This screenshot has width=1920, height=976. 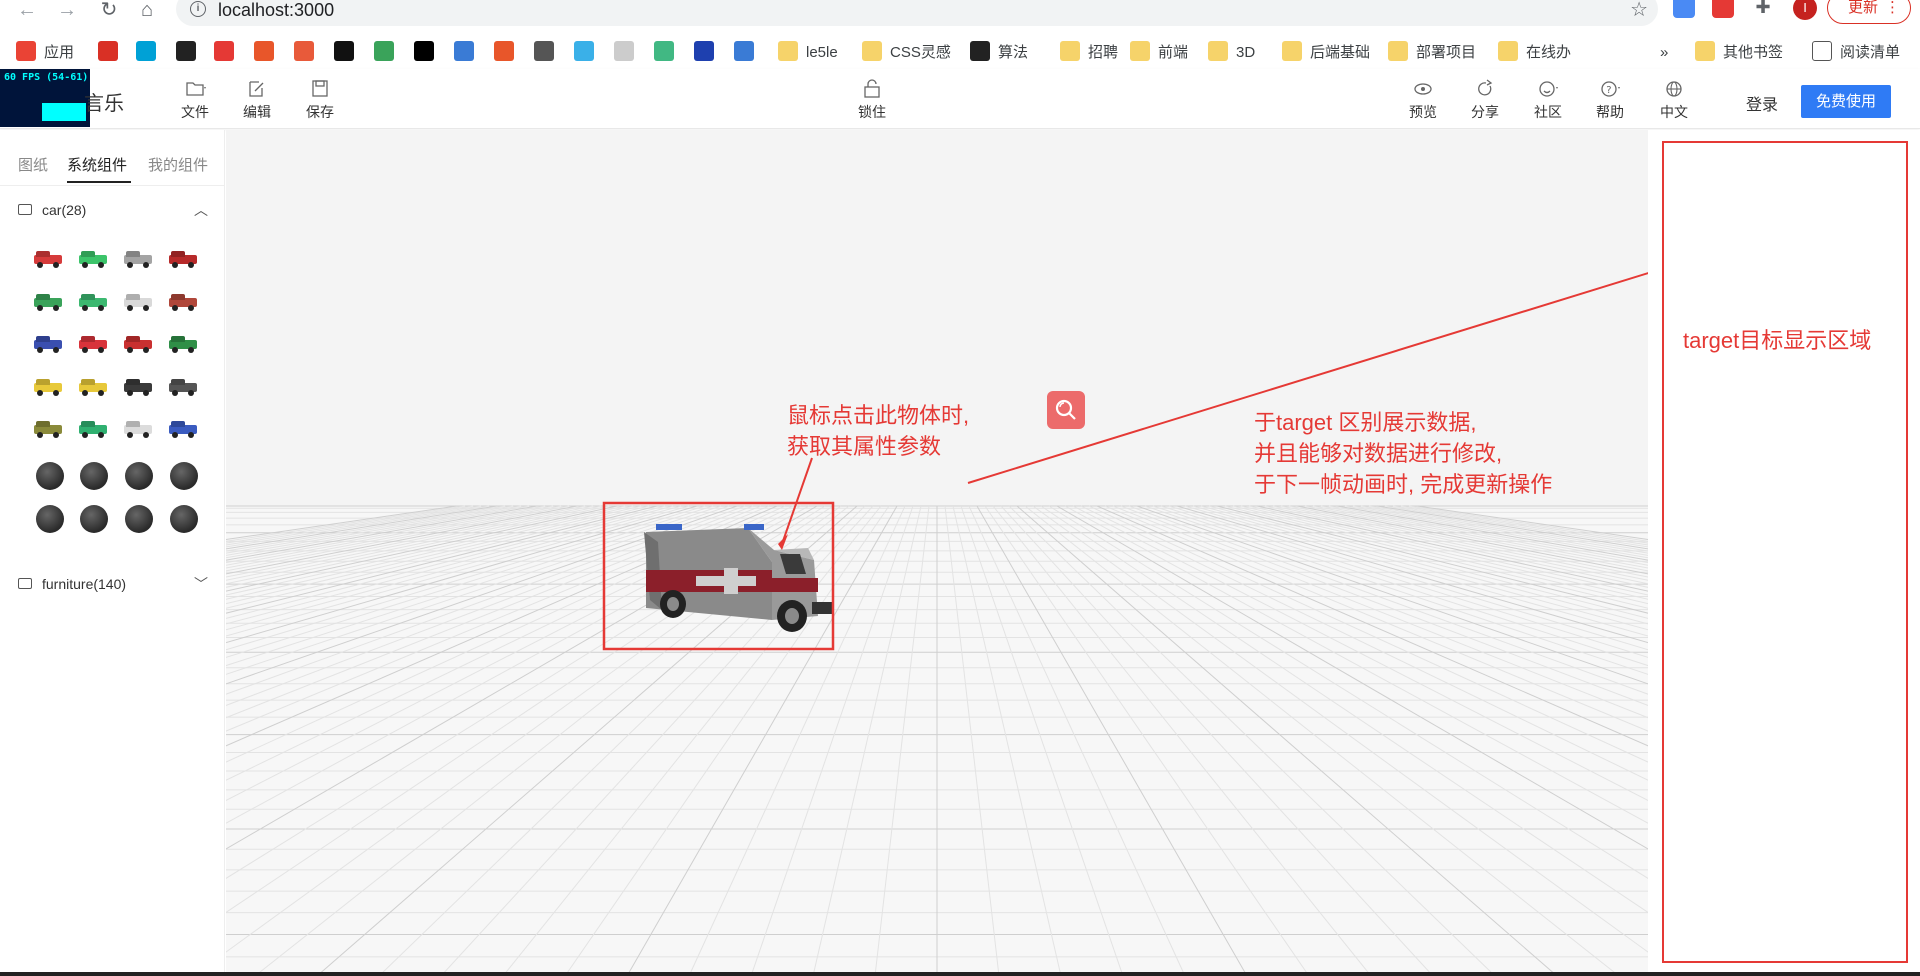 I want to click on edit-menu: 编辑, so click(x=257, y=100).